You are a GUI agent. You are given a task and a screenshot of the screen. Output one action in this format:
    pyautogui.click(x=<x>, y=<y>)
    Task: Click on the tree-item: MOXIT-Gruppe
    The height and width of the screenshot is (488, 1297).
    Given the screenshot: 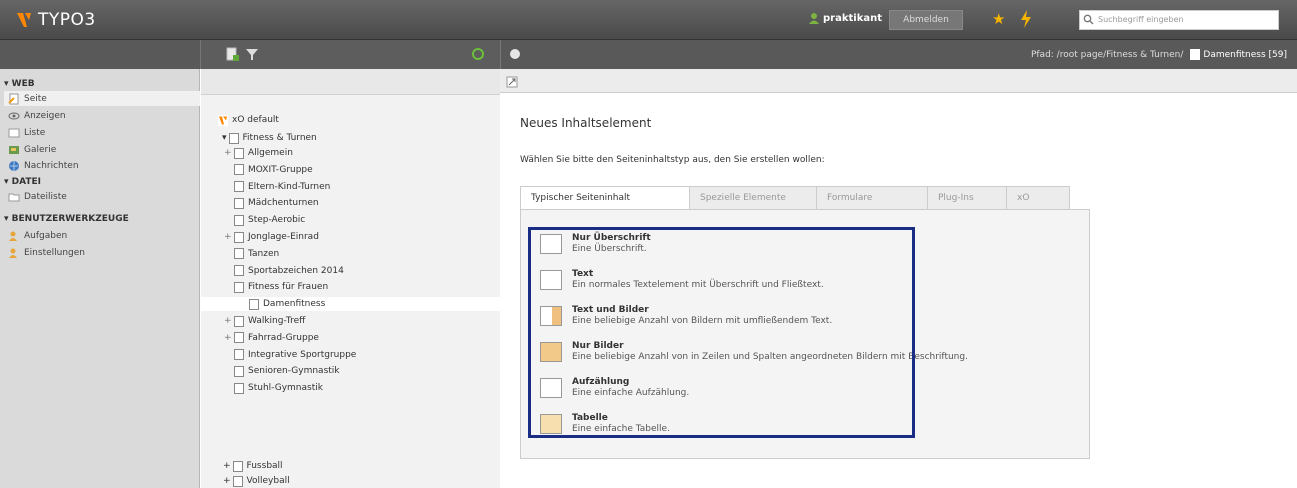 What is the action you would take?
    pyautogui.click(x=273, y=170)
    